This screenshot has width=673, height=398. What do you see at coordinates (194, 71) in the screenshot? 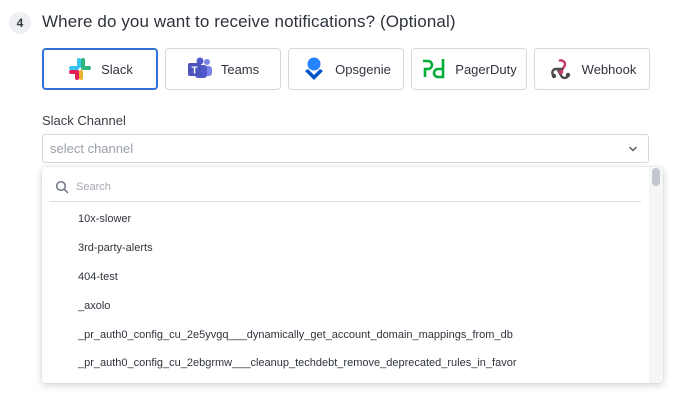
I see `svg-text: T` at bounding box center [194, 71].